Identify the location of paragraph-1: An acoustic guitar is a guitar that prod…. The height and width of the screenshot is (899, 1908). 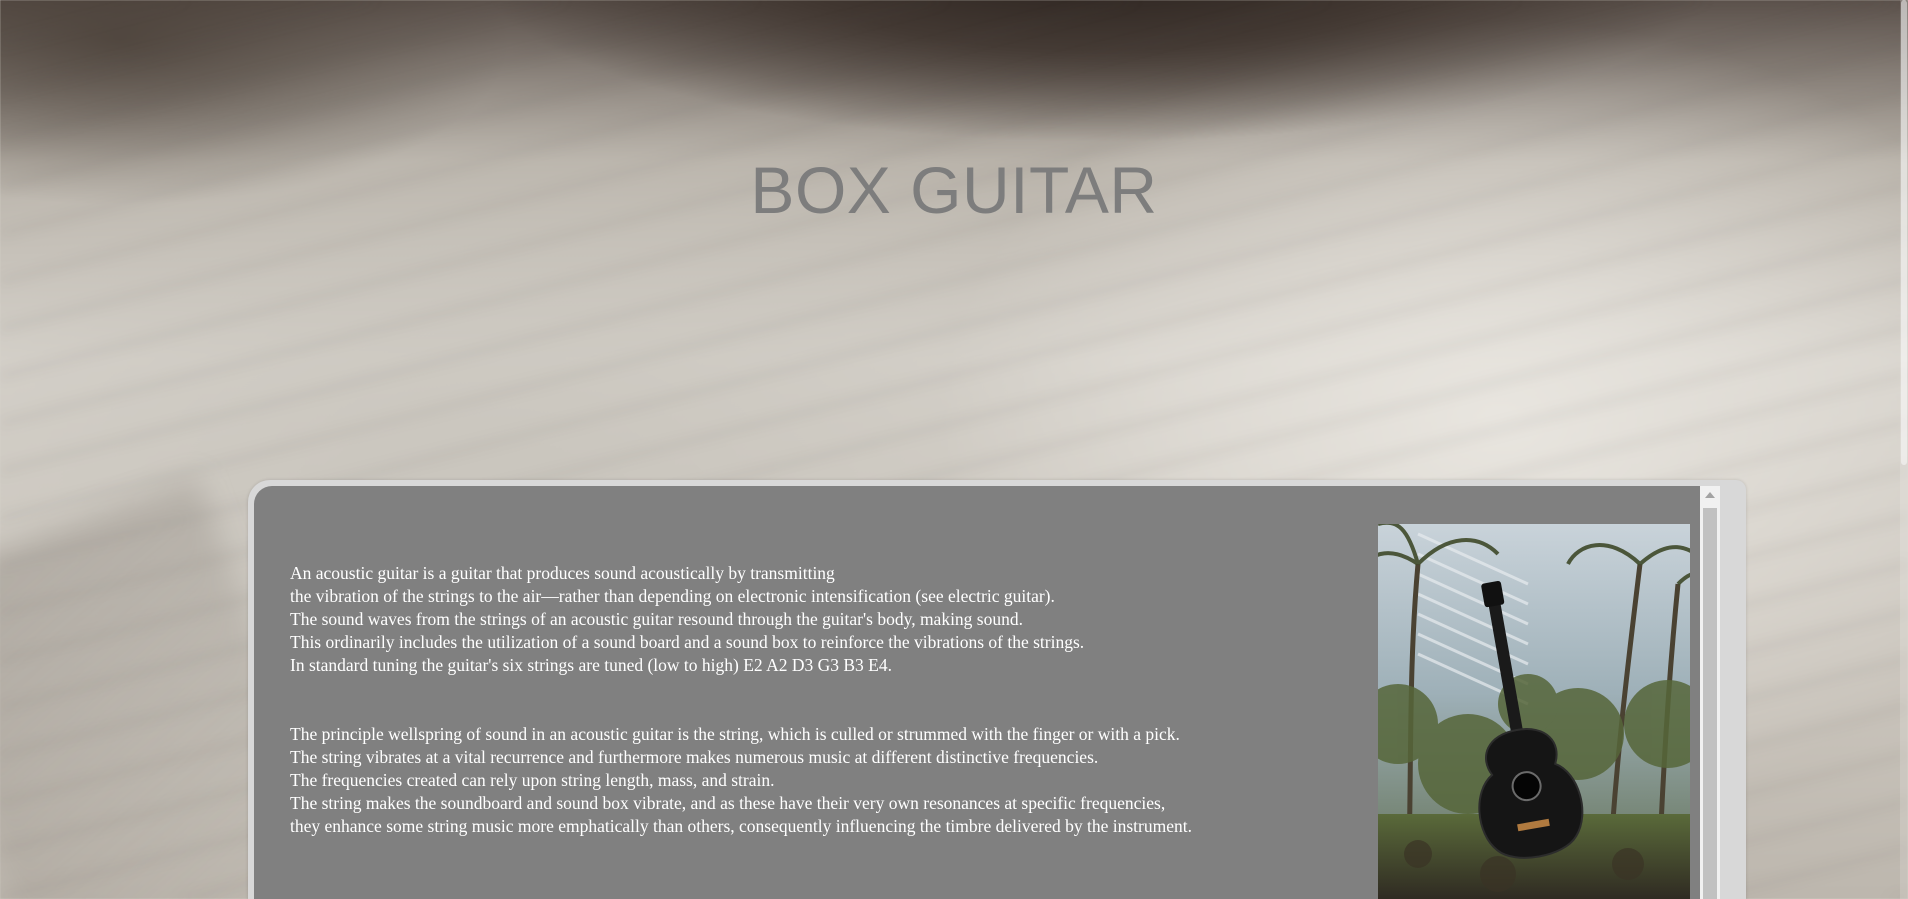
(820, 619).